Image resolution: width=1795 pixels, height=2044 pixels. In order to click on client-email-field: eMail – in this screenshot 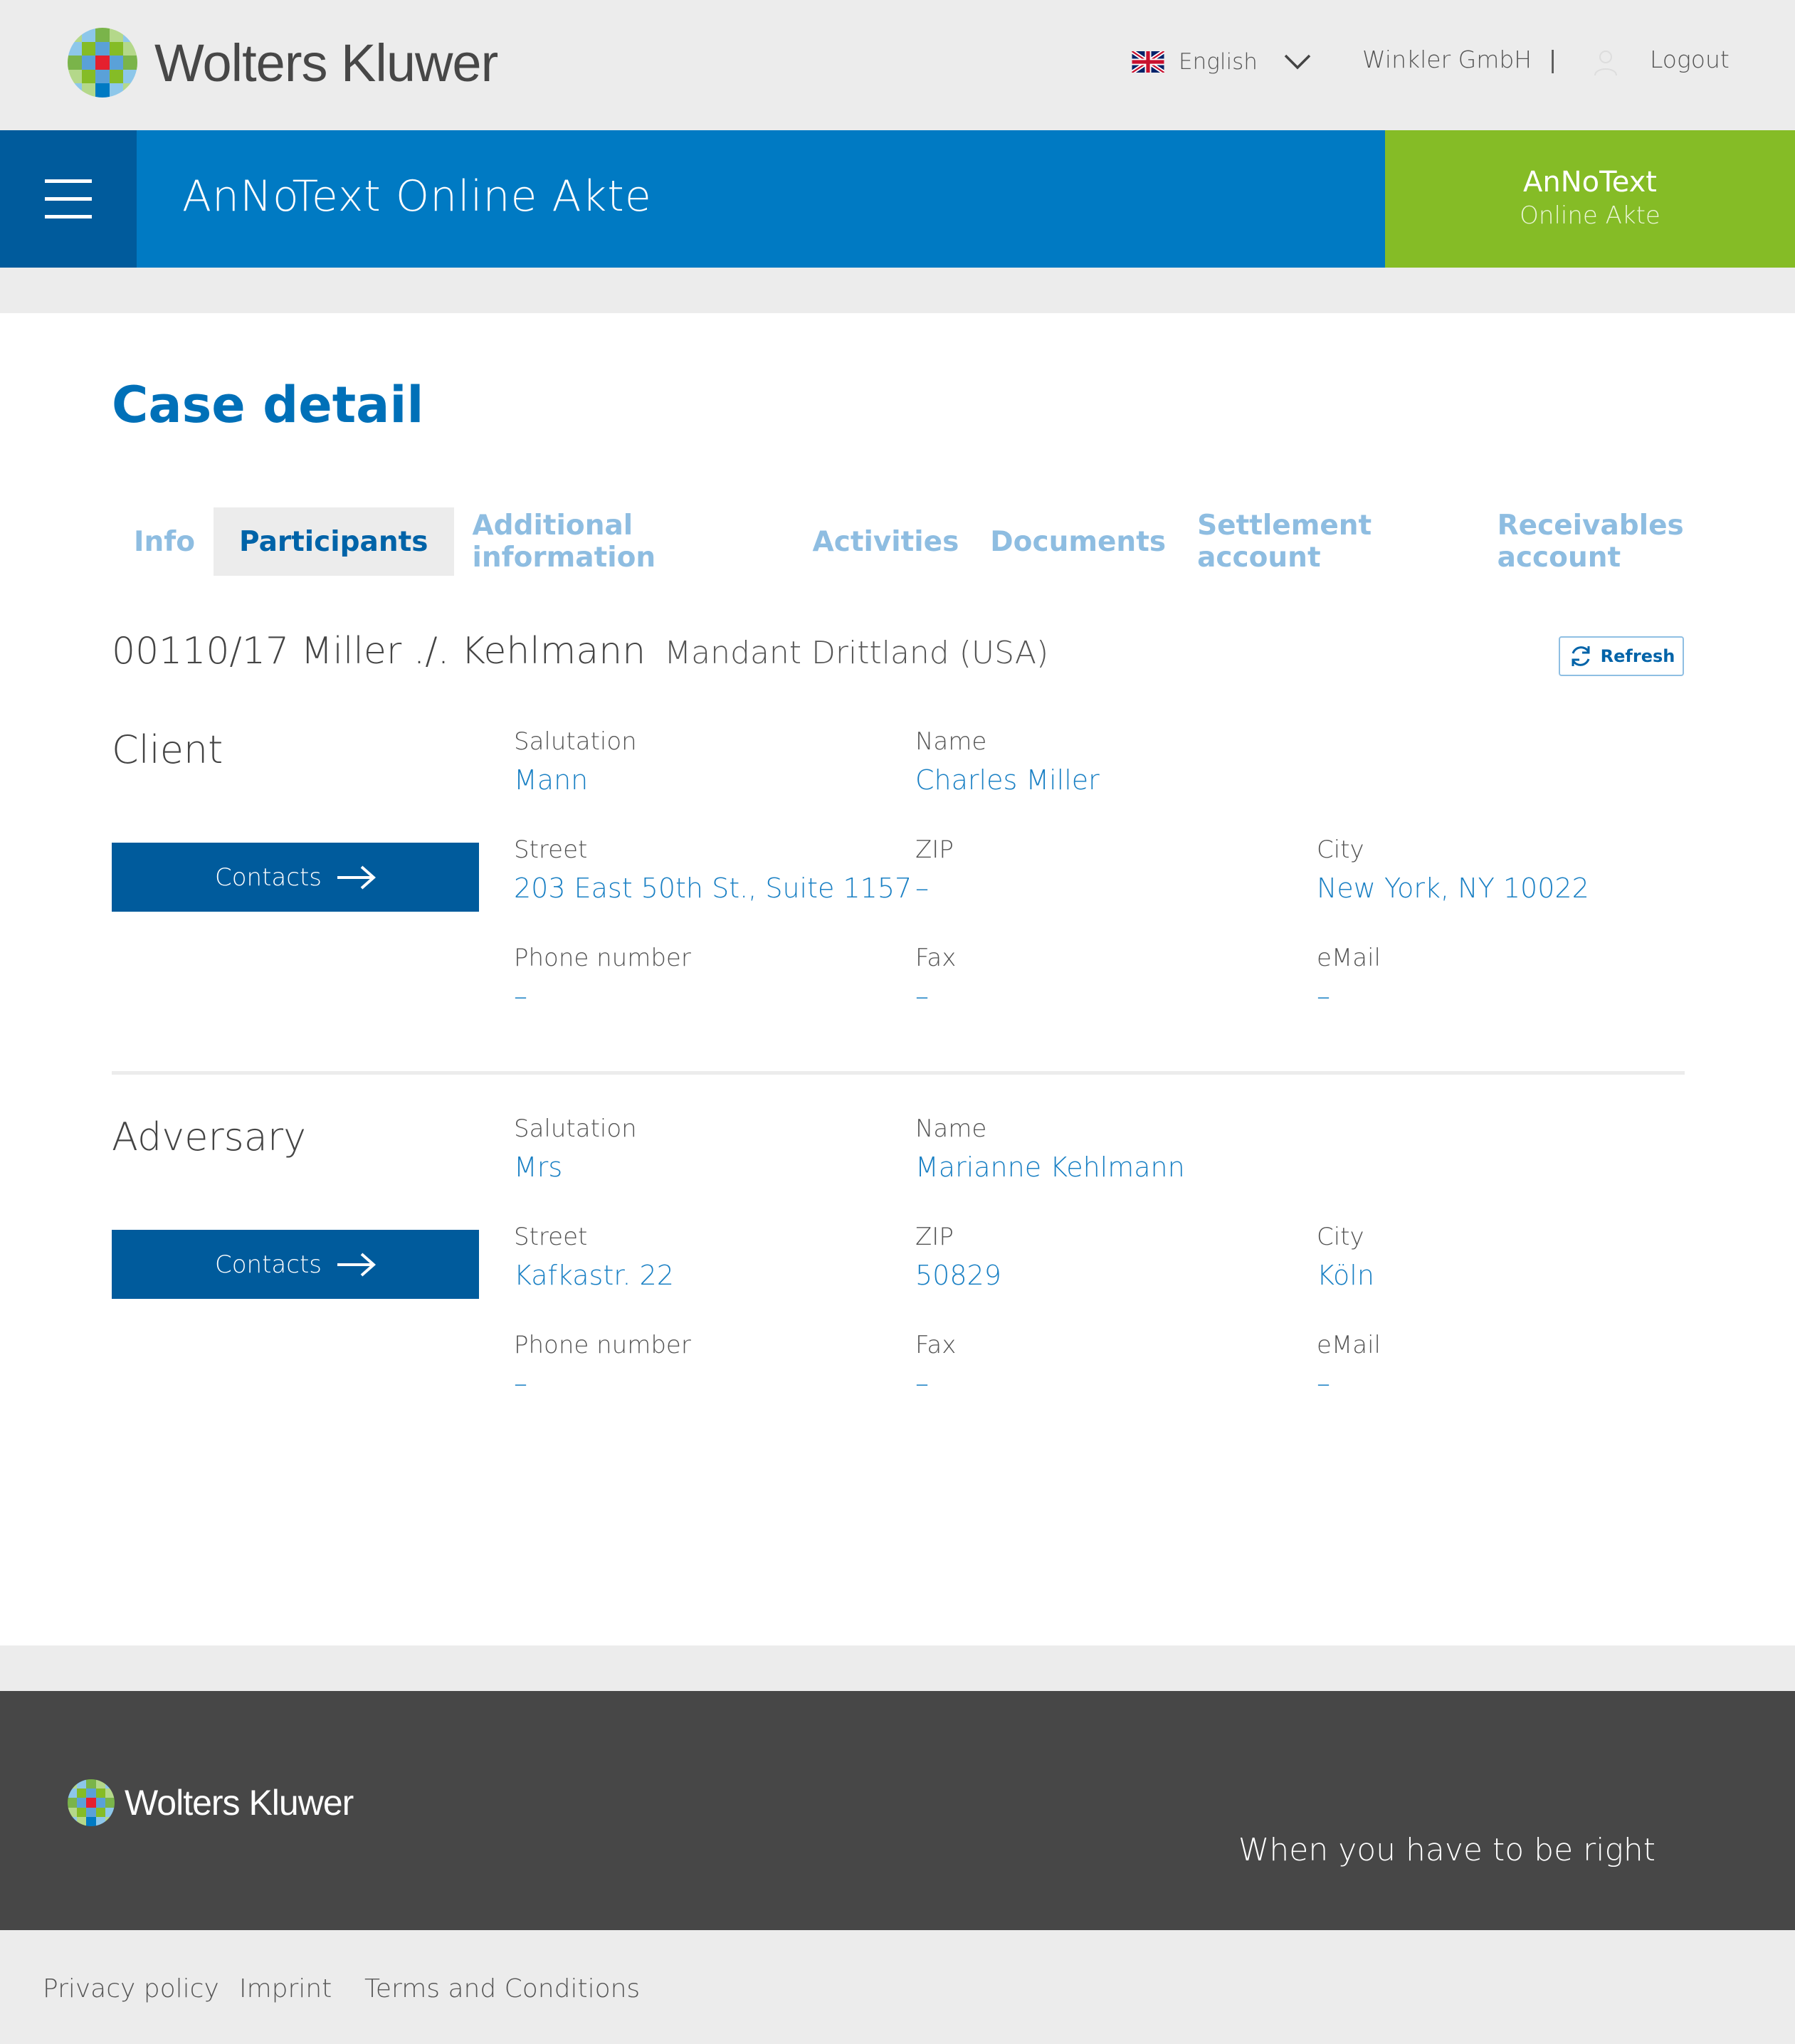, I will do `click(1349, 978)`.